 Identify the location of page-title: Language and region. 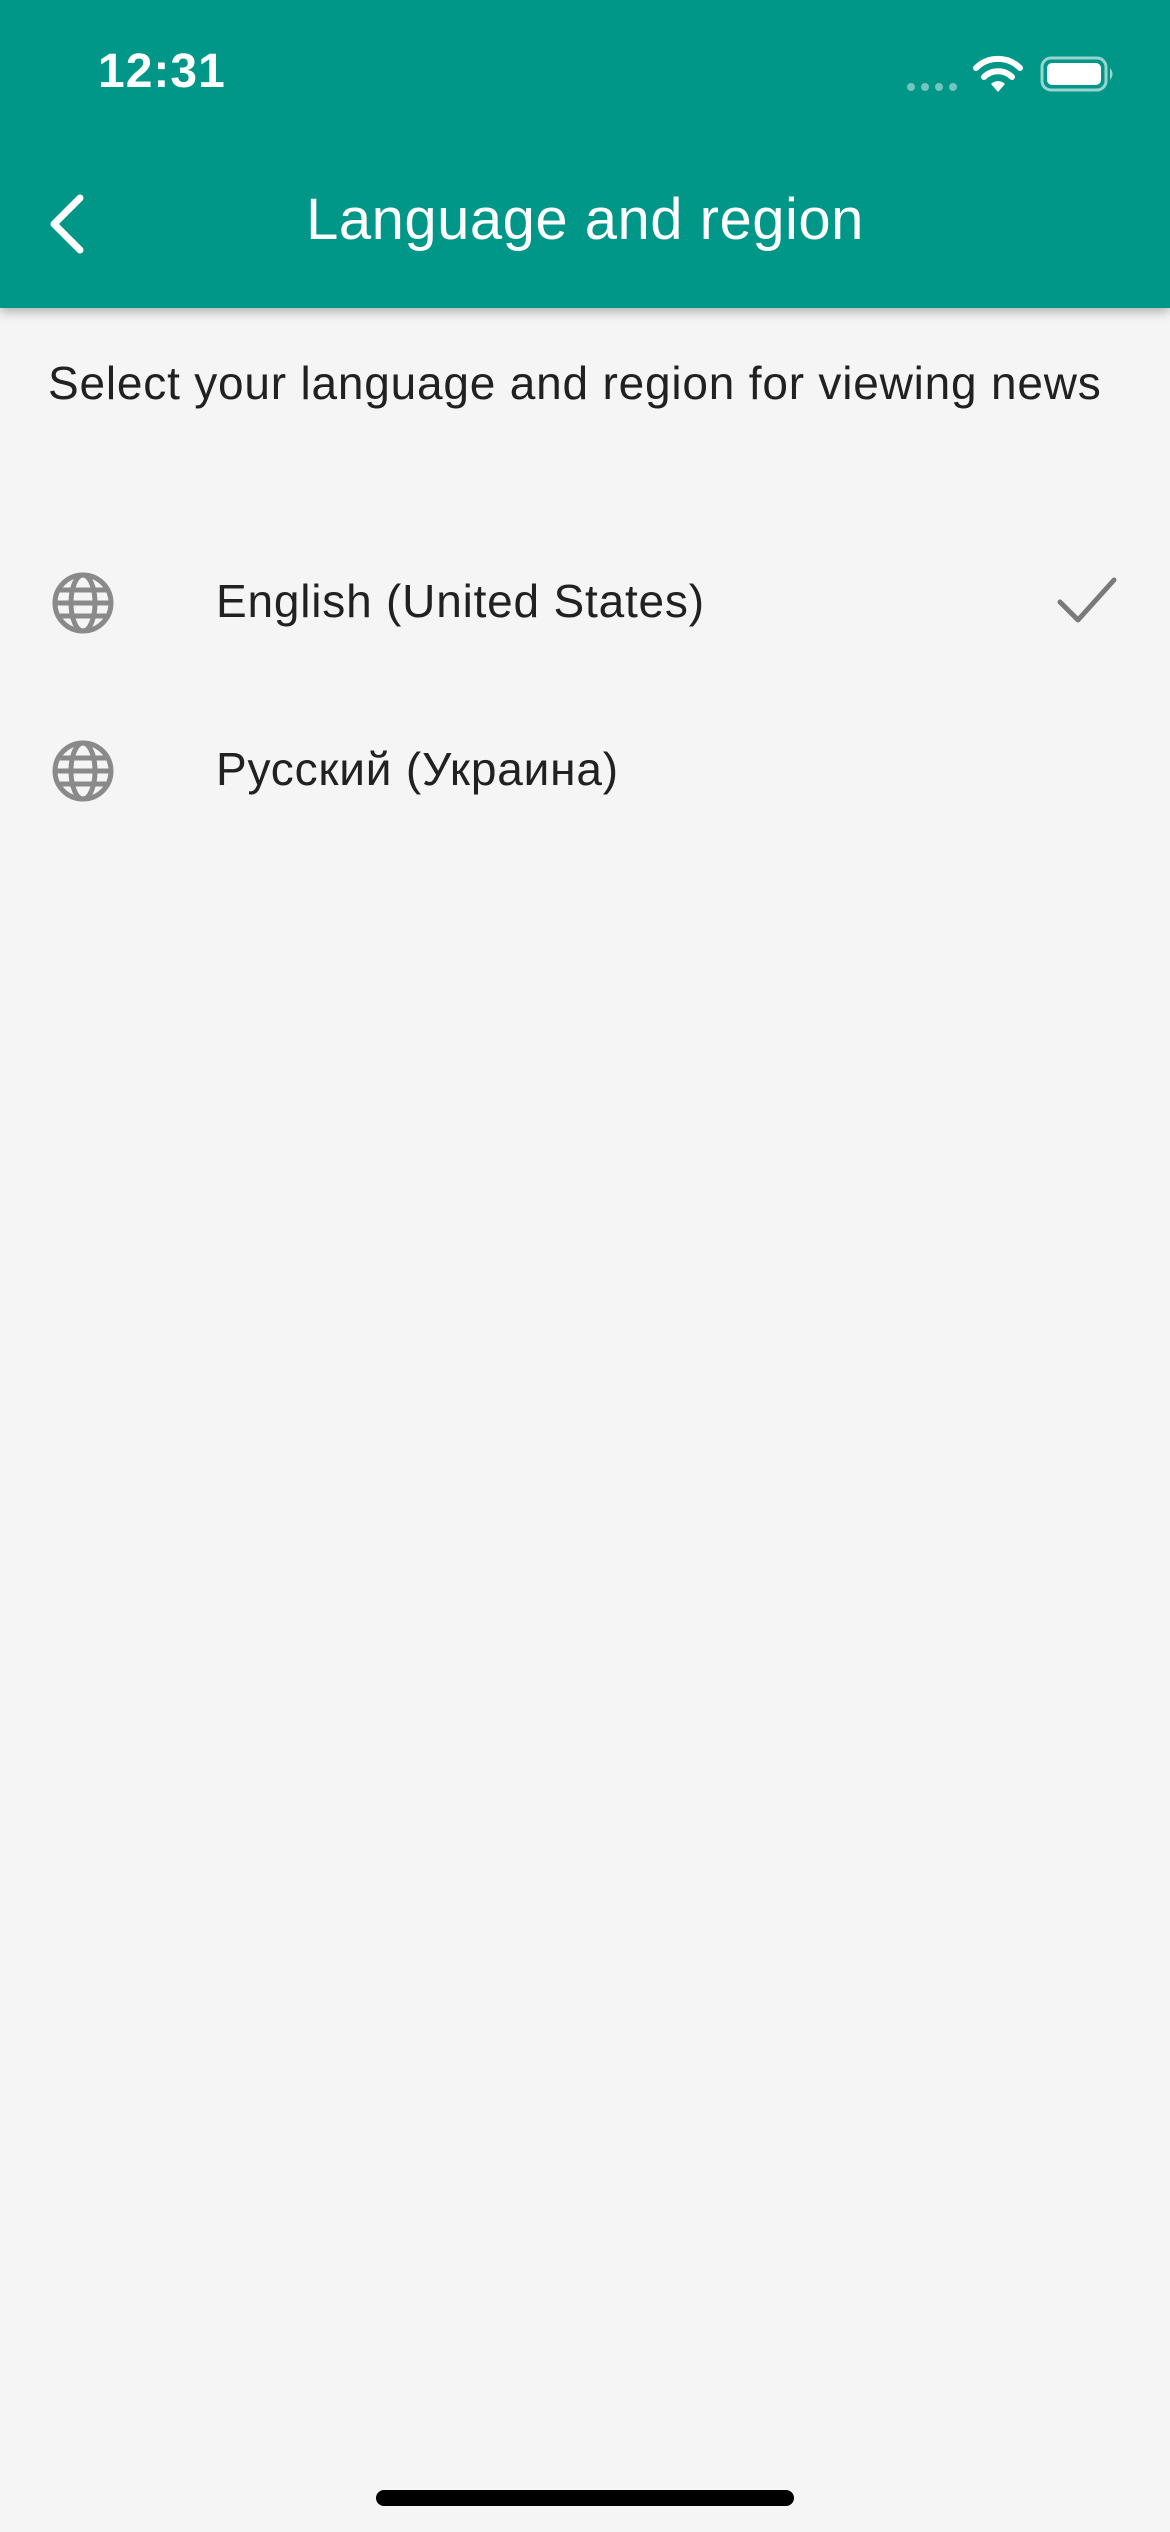
(585, 219).